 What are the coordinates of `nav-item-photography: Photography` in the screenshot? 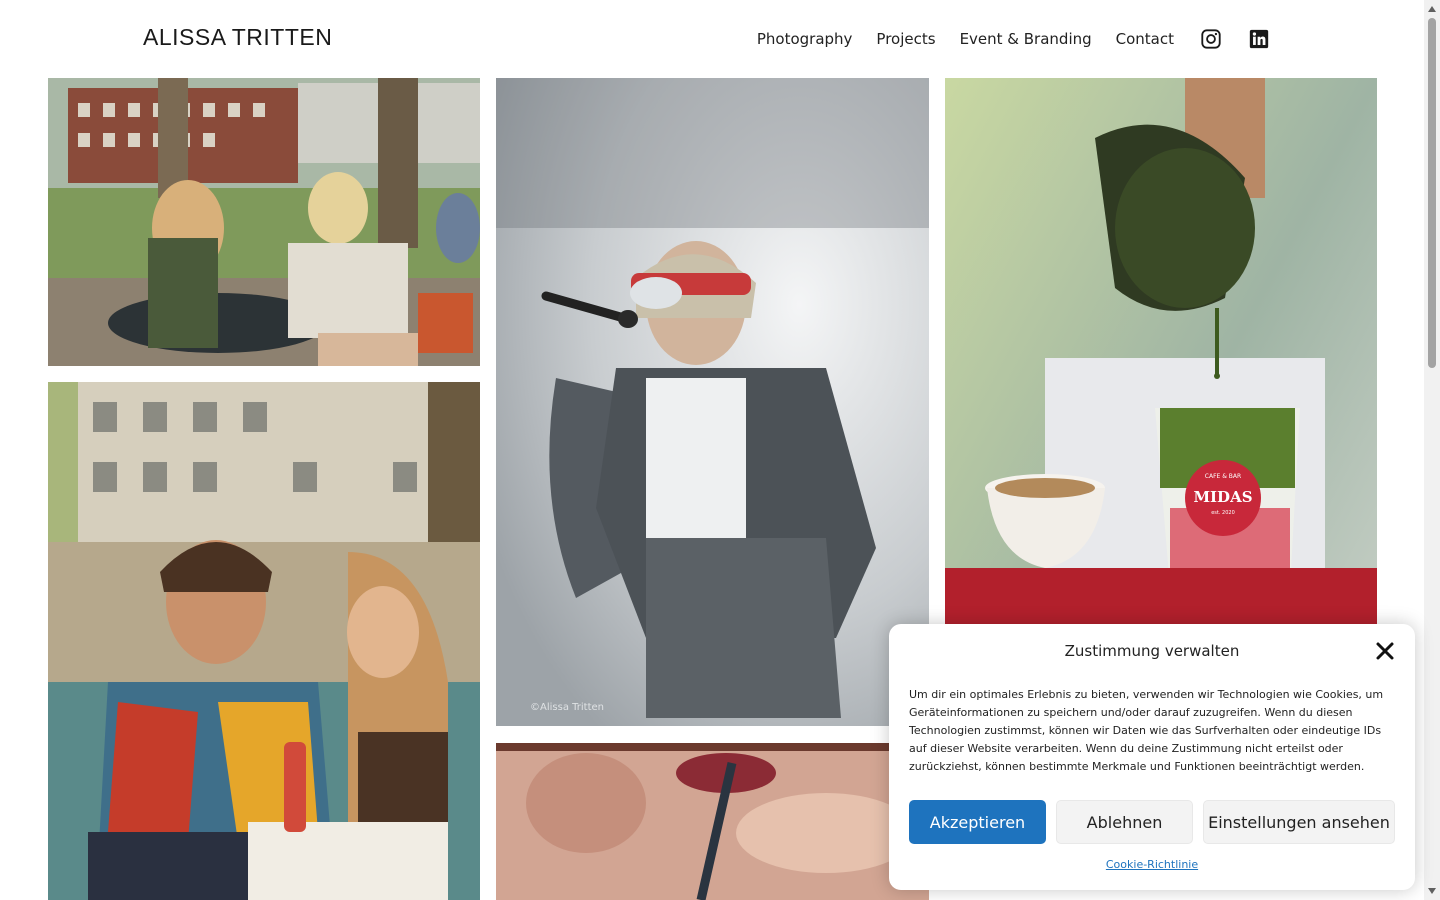 It's located at (805, 39).